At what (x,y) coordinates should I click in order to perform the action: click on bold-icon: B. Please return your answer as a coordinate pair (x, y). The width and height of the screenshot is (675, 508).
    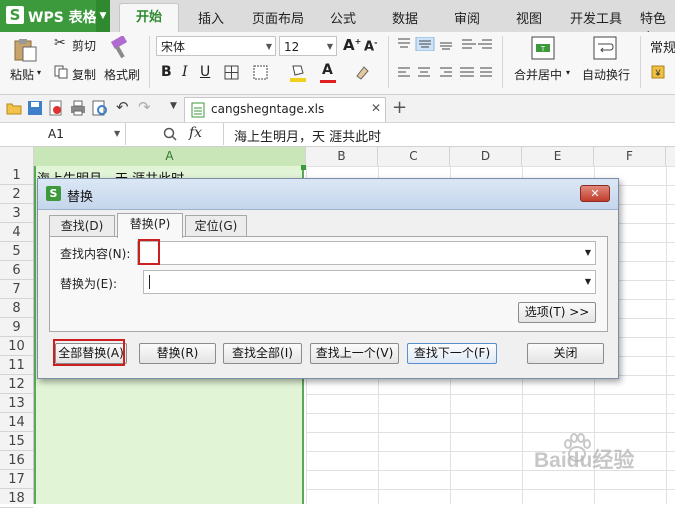
    Looking at the image, I should click on (166, 72).